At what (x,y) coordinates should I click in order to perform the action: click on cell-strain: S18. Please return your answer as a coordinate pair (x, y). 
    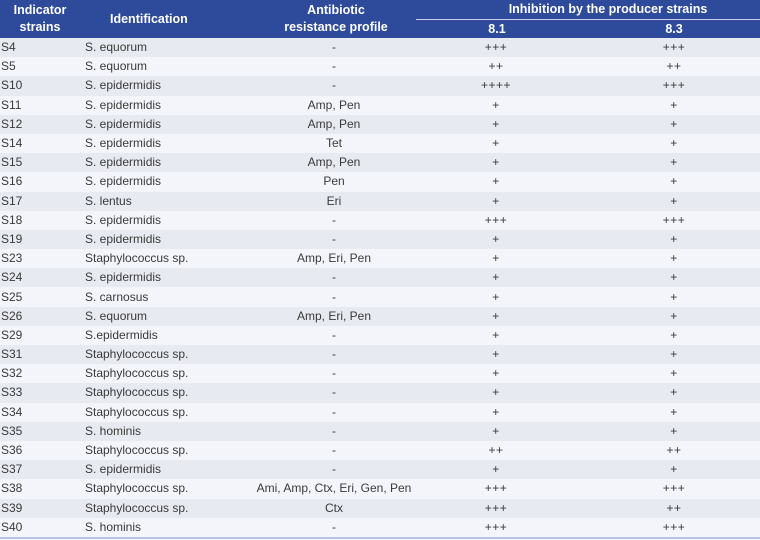
    Looking at the image, I should click on (40, 220).